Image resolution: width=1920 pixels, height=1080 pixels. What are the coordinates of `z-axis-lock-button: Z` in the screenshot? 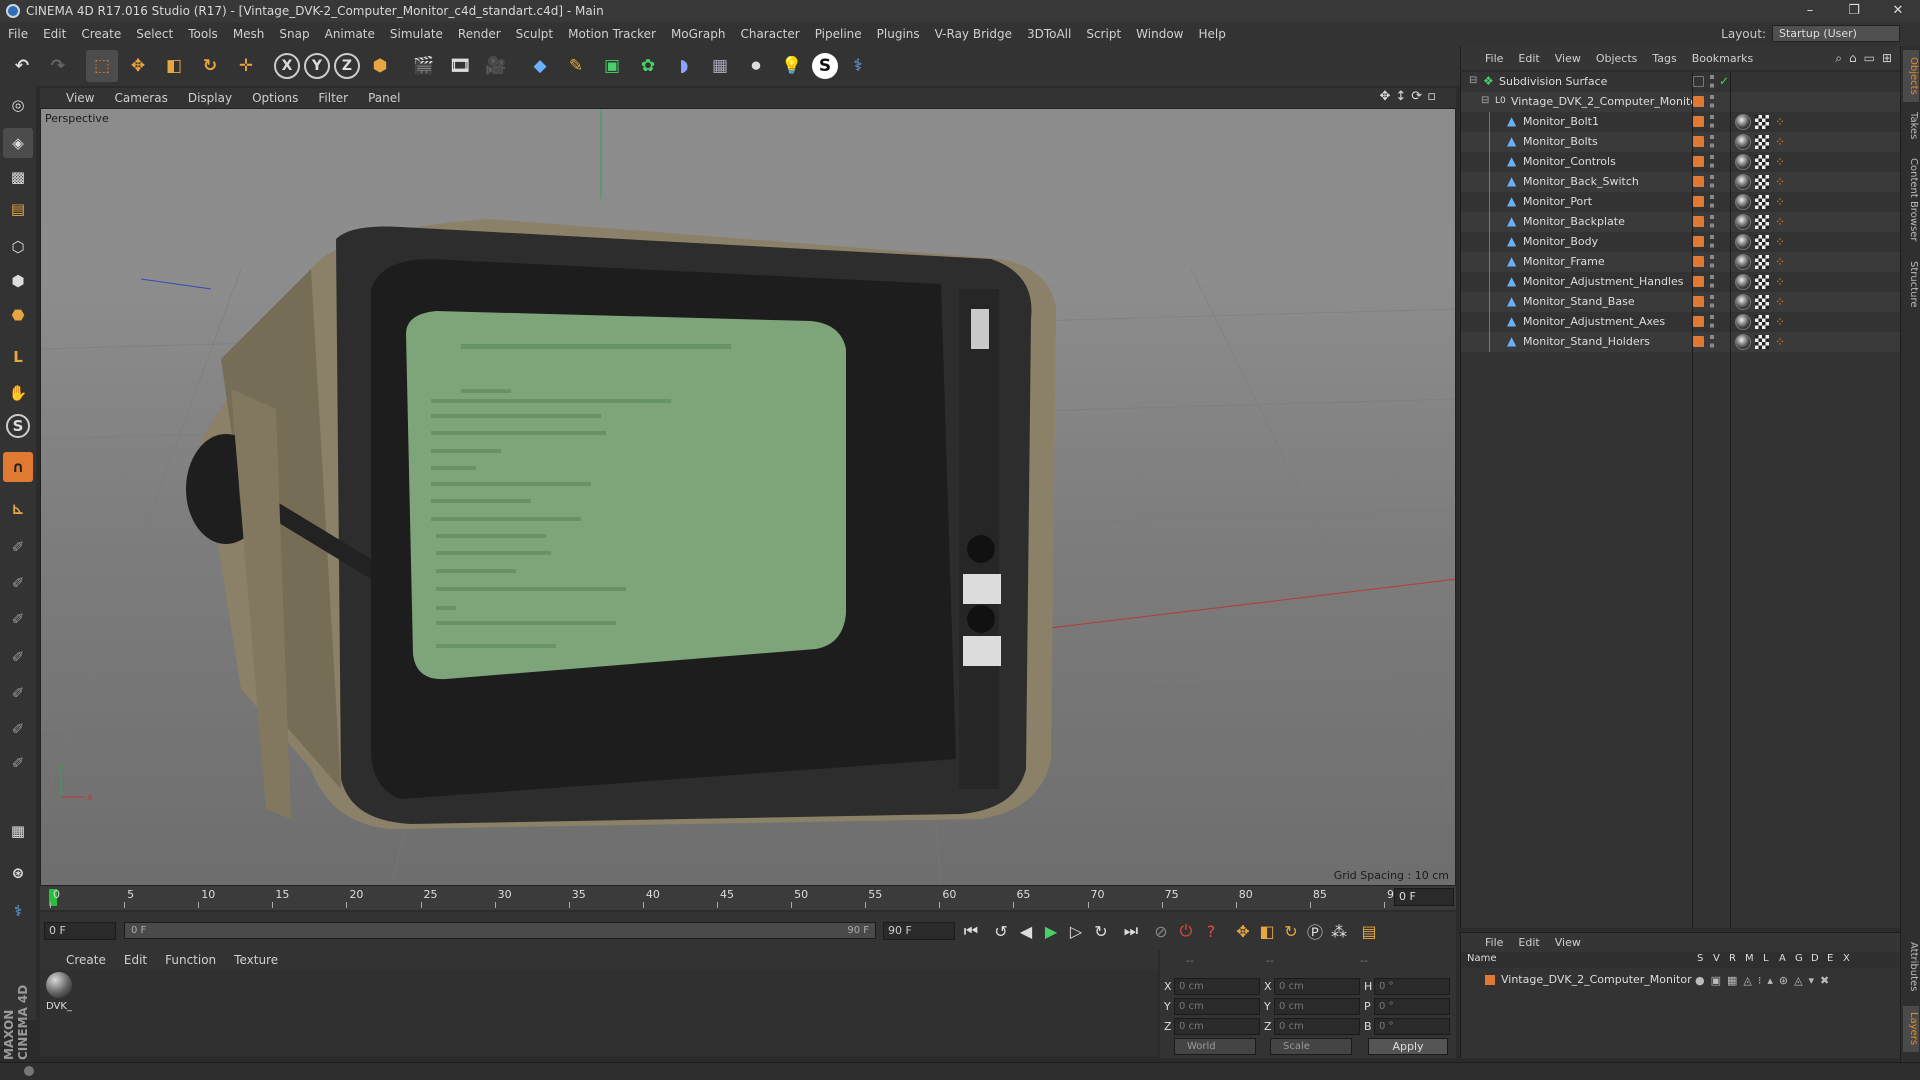 It's located at (347, 66).